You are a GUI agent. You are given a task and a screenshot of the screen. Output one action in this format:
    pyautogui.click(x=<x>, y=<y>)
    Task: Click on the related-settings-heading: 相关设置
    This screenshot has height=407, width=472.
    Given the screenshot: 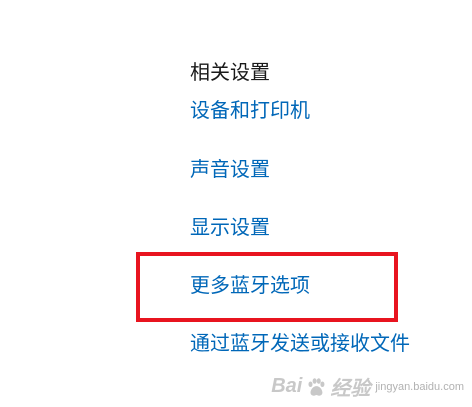 What is the action you would take?
    pyautogui.click(x=230, y=72)
    